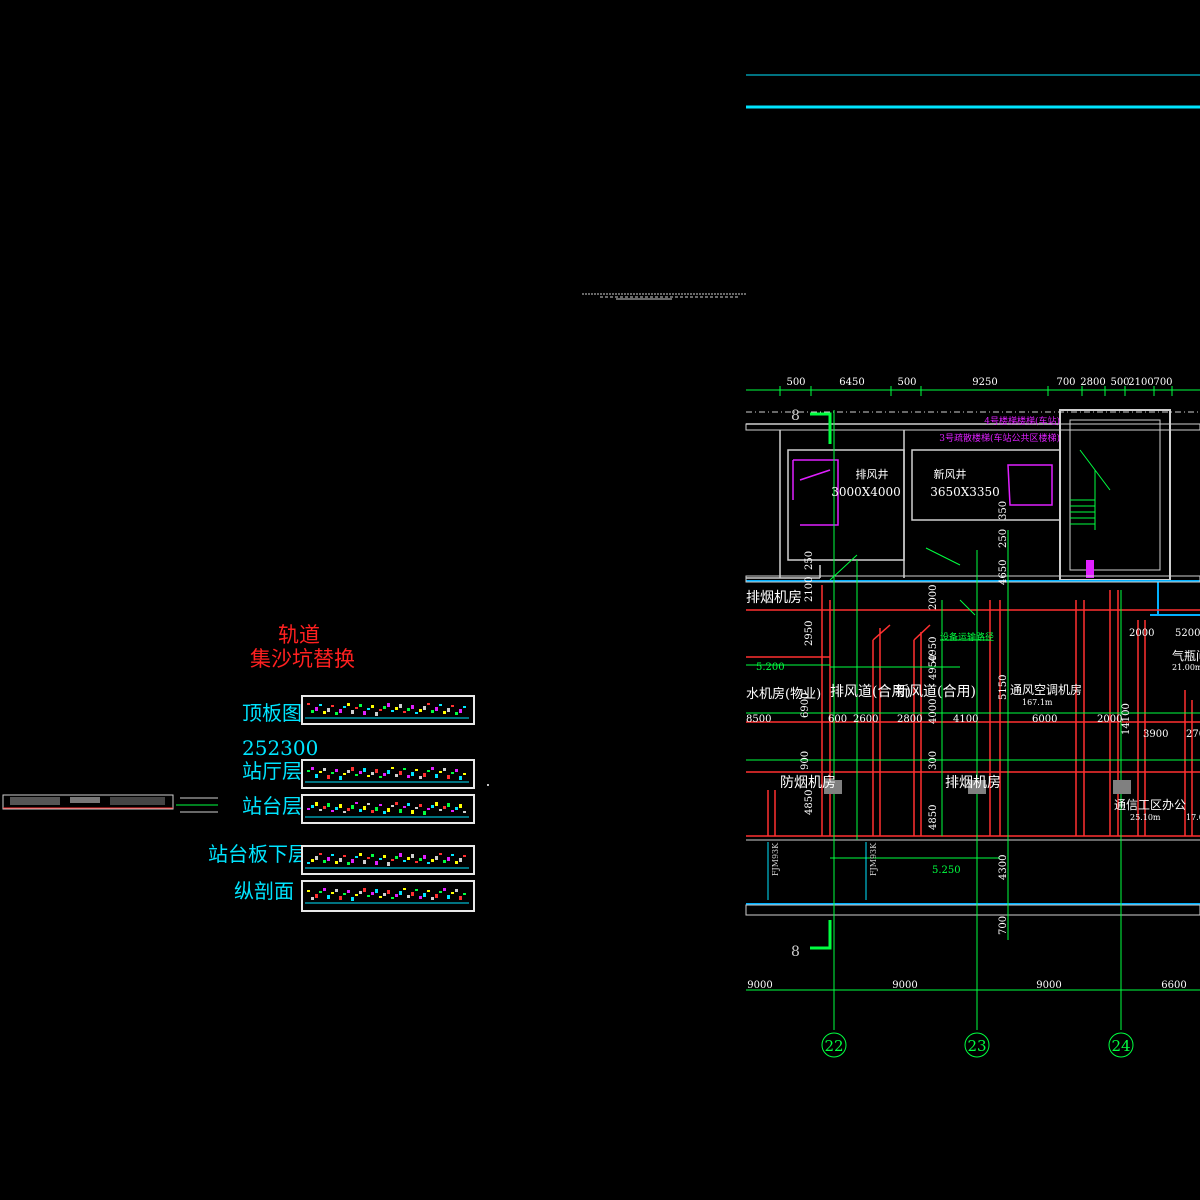  I want to click on tiny-title-strip, so click(664, 296).